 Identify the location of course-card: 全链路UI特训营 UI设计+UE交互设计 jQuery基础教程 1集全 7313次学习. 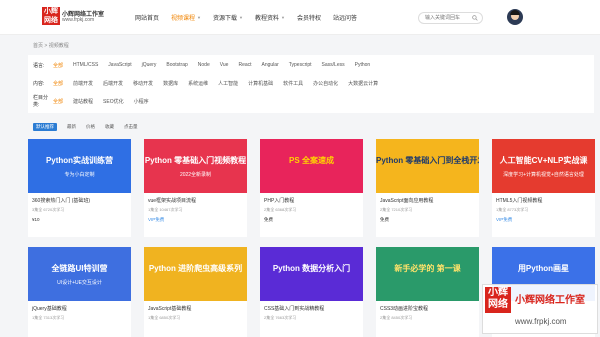
(79, 292).